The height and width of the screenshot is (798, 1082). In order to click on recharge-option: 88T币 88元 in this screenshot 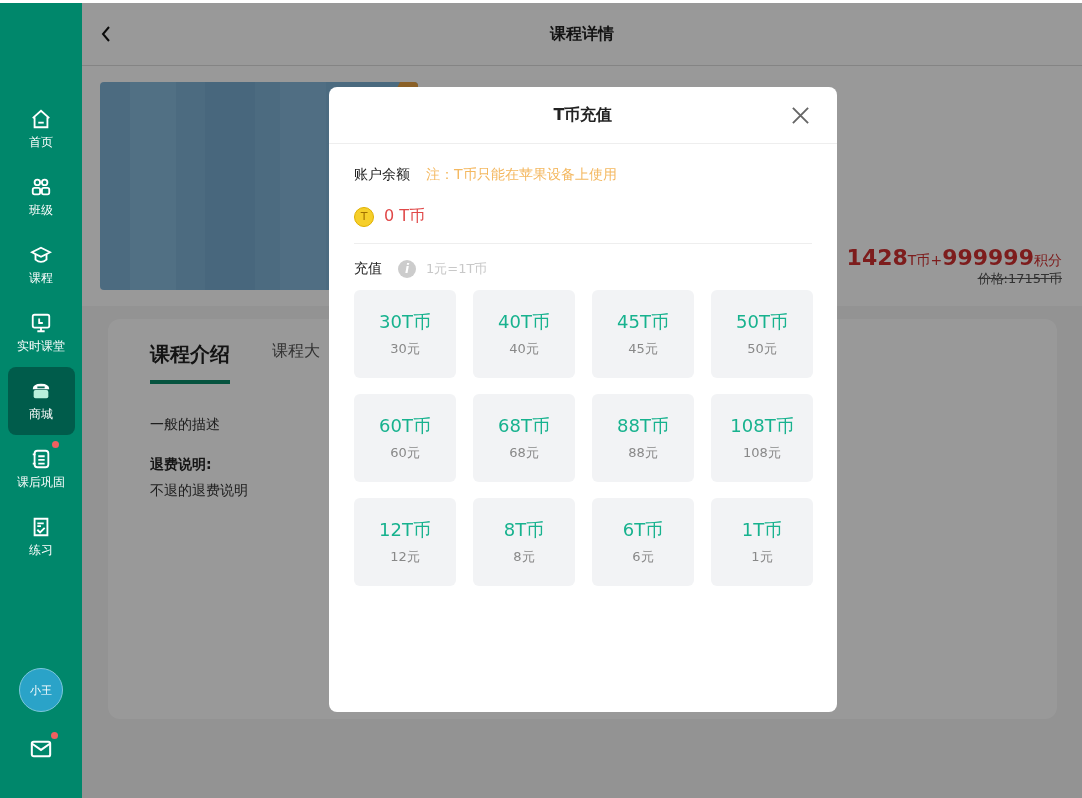, I will do `click(643, 438)`.